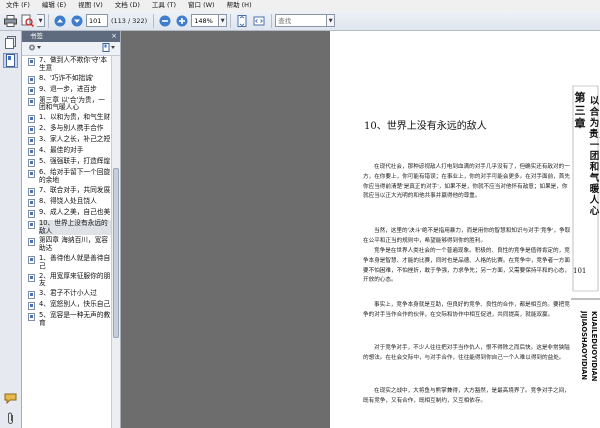  What do you see at coordinates (116, 253) in the screenshot?
I see `scrollbar-thumb` at bounding box center [116, 253].